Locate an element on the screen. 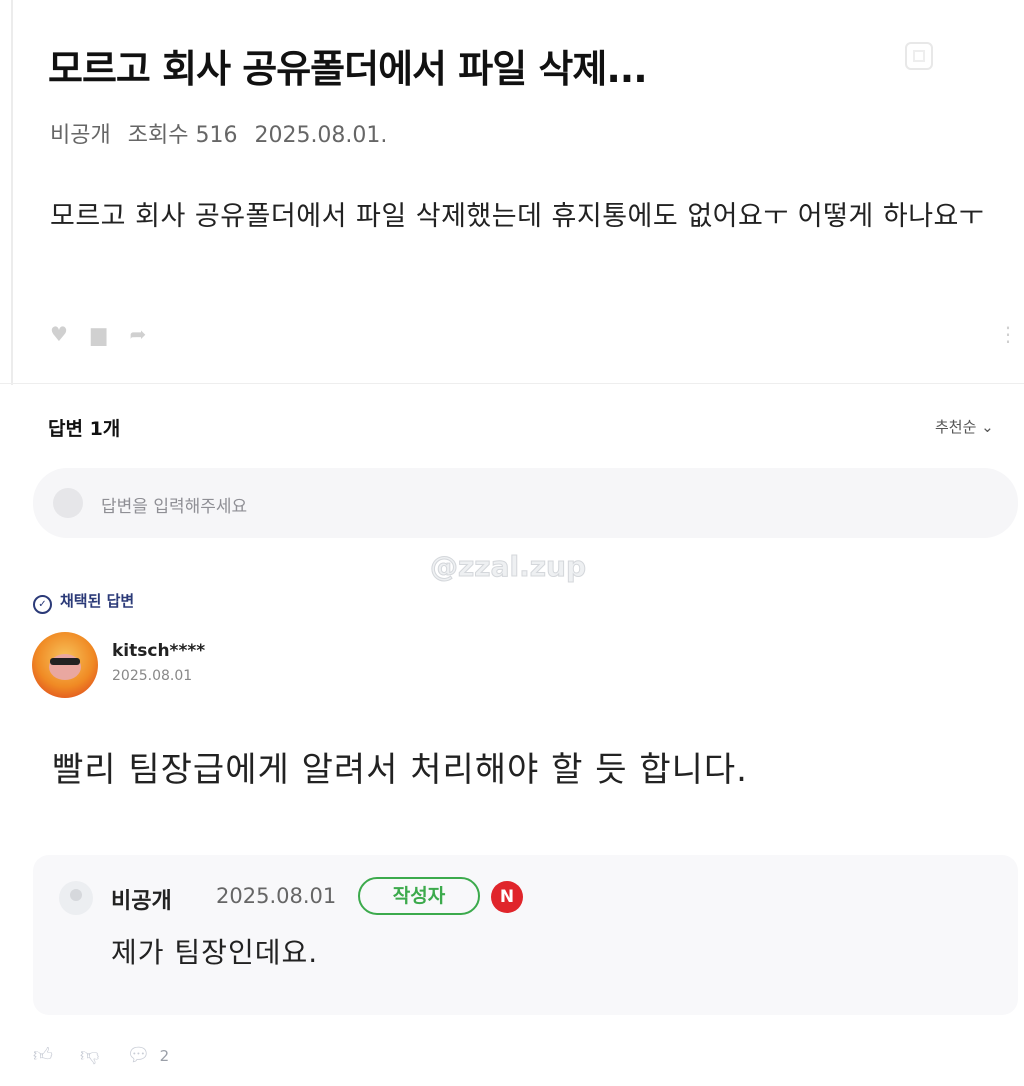  accepted-answer-badge: ✓ 채택된 답변 is located at coordinates (83, 602).